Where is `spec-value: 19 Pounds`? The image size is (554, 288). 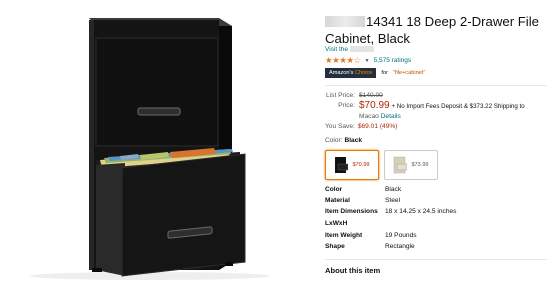
spec-value: 19 Pounds is located at coordinates (401, 235).